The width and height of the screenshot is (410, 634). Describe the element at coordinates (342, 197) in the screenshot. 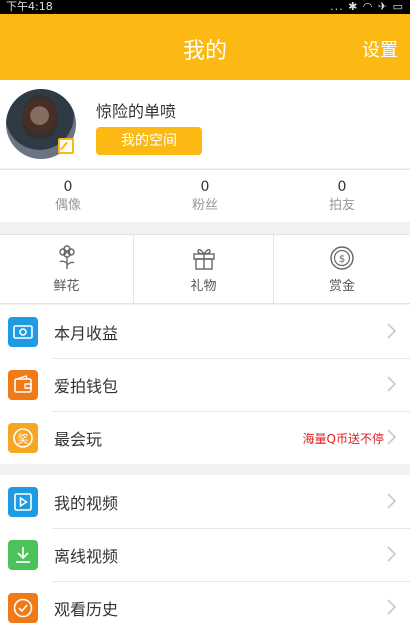

I see `stat-friends: 0 拍友` at that location.